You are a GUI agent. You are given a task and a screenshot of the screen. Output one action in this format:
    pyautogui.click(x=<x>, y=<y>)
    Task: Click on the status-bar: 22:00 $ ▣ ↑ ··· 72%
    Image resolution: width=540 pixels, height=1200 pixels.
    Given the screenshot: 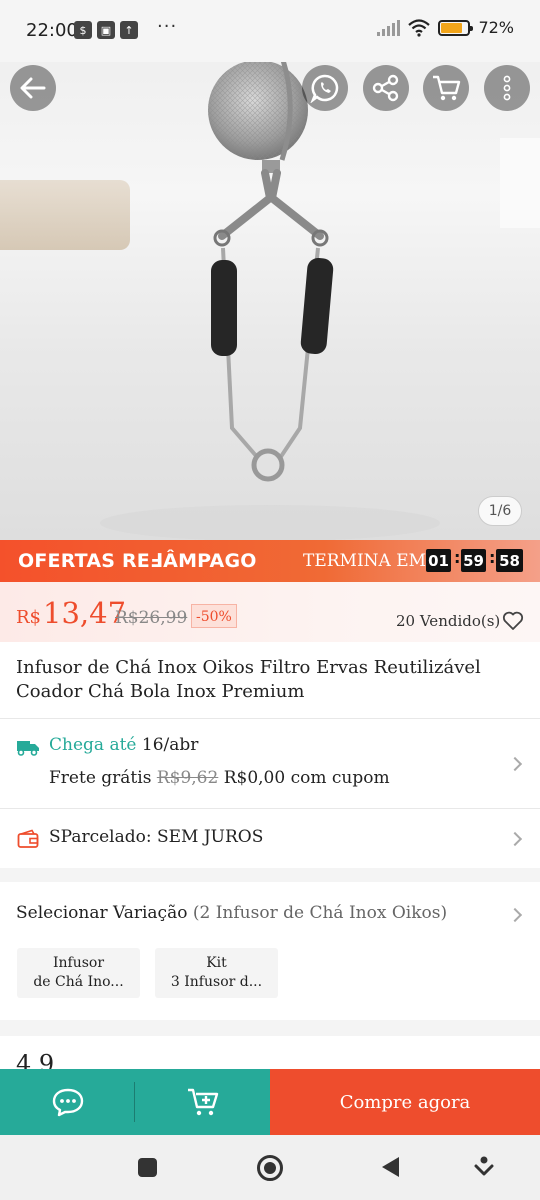 What is the action you would take?
    pyautogui.click(x=270, y=31)
    